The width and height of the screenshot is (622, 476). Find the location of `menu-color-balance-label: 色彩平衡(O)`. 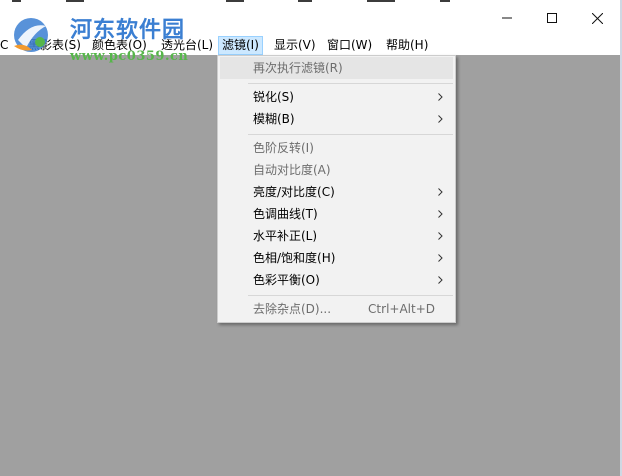

menu-color-balance-label: 色彩平衡(O) is located at coordinates (286, 280).